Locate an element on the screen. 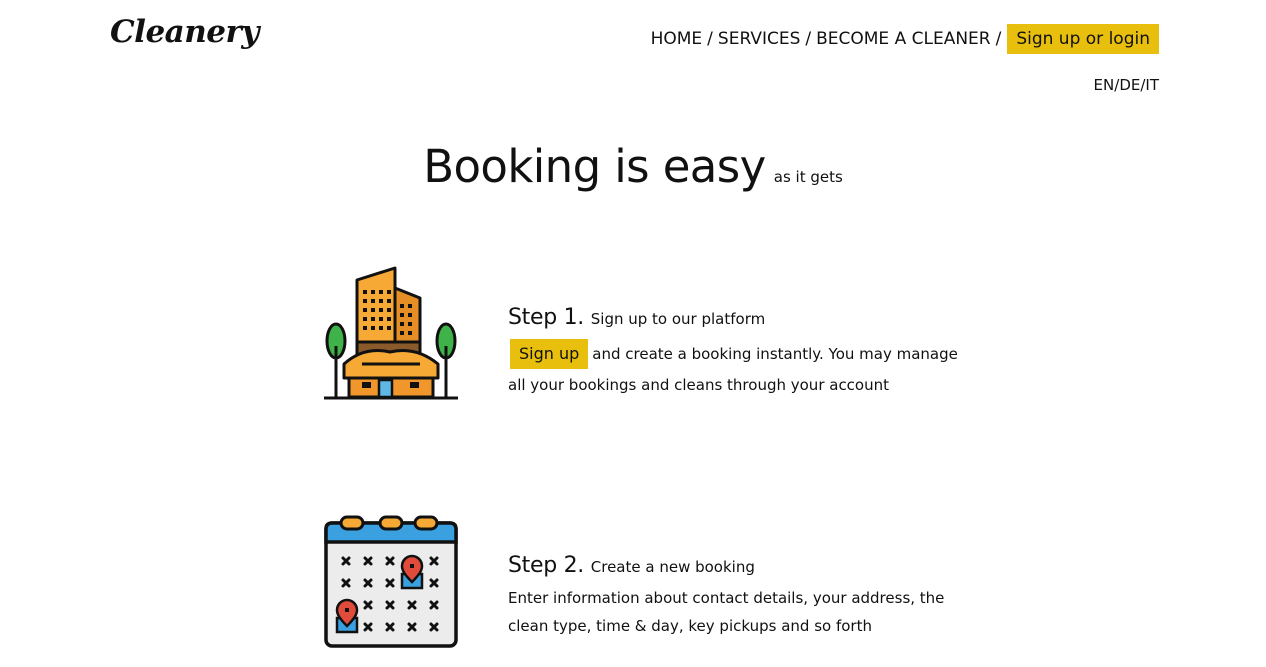 This screenshot has width=1266, height=667. logo: Cleanery is located at coordinates (184, 32).